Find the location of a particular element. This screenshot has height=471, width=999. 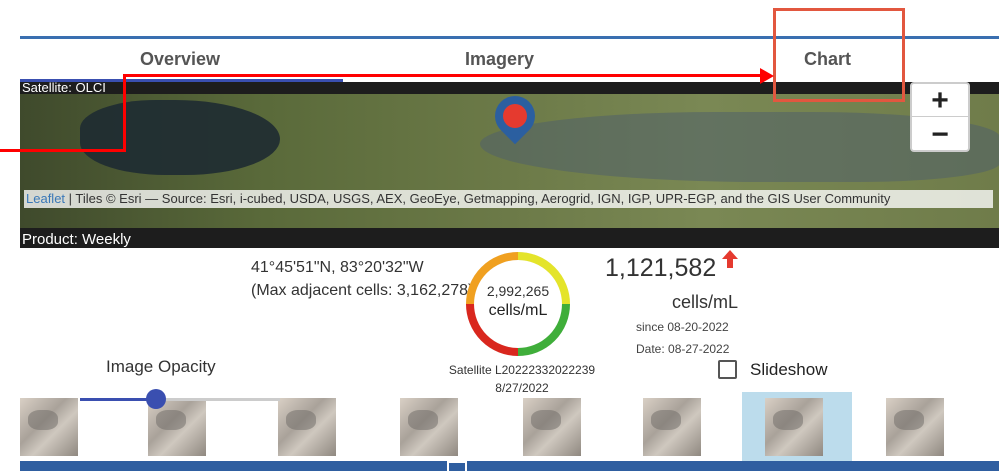

product-bar: Product: Weekly is located at coordinates (509, 238).